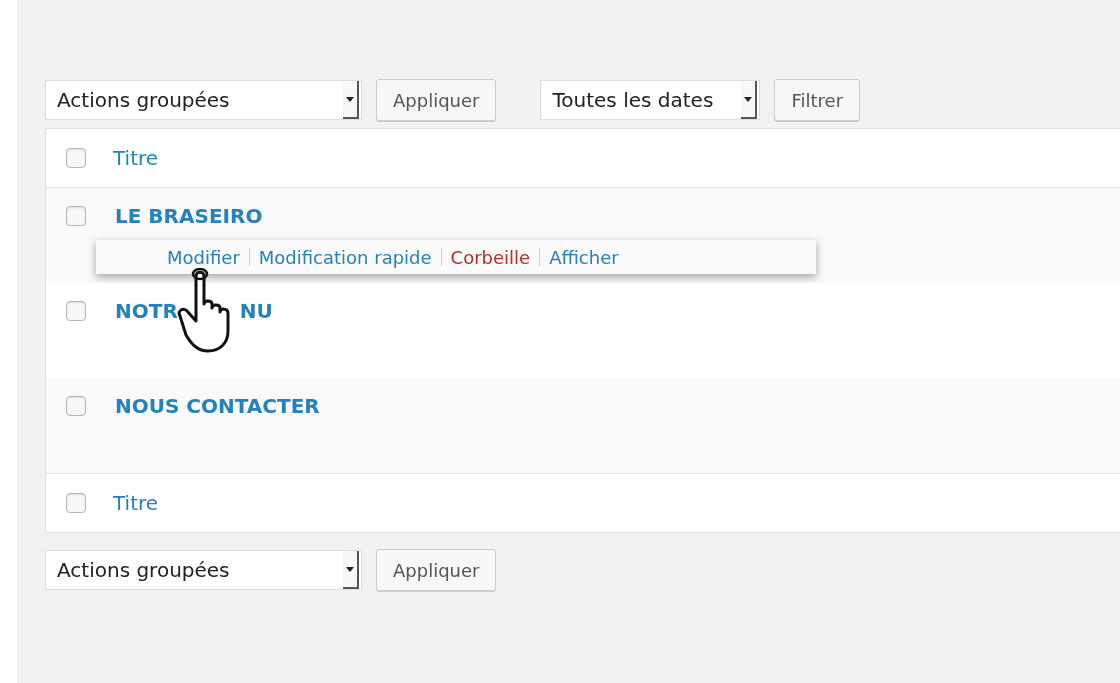 This screenshot has width=1120, height=683. What do you see at coordinates (817, 100) in the screenshot?
I see `filter-button: Filtrer` at bounding box center [817, 100].